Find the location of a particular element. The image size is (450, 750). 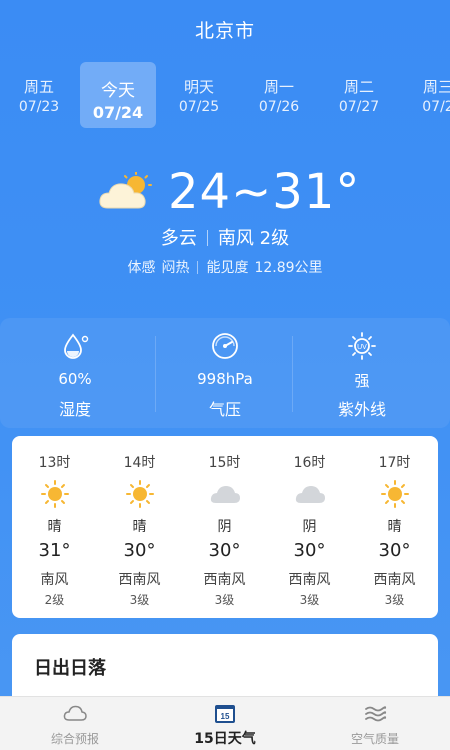

wind-waves-icon is located at coordinates (376, 714).